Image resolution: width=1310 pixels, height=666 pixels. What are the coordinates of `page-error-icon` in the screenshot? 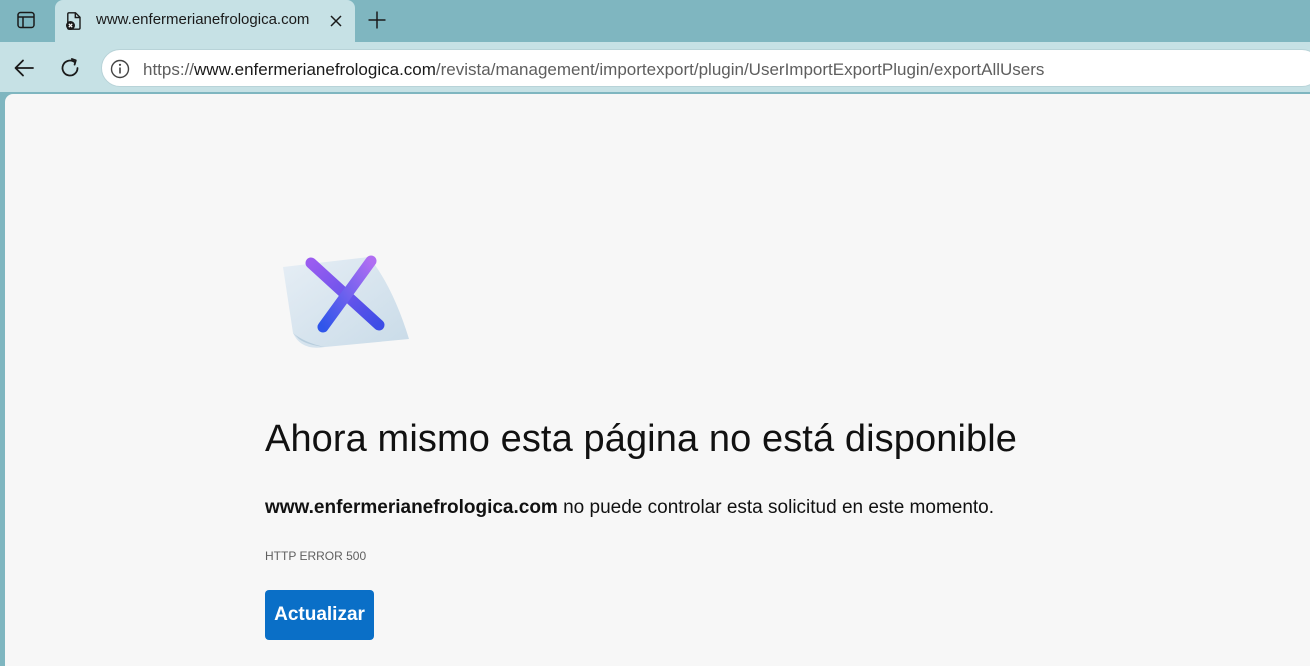 It's located at (73, 21).